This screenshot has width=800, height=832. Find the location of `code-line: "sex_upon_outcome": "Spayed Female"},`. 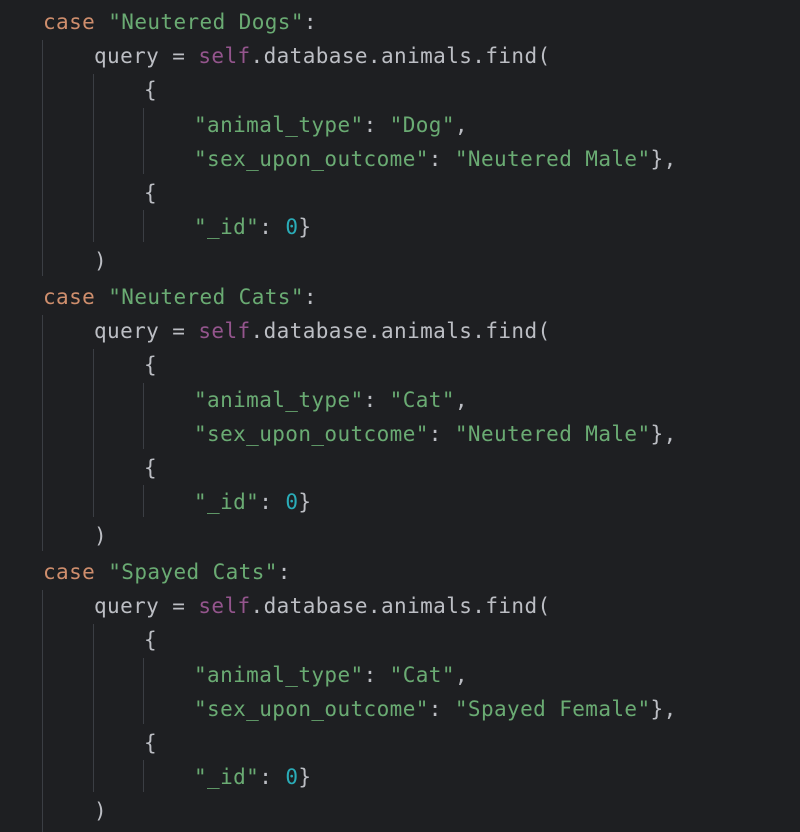

code-line: "sex_upon_outcome": "Spayed Female"}, is located at coordinates (435, 709).